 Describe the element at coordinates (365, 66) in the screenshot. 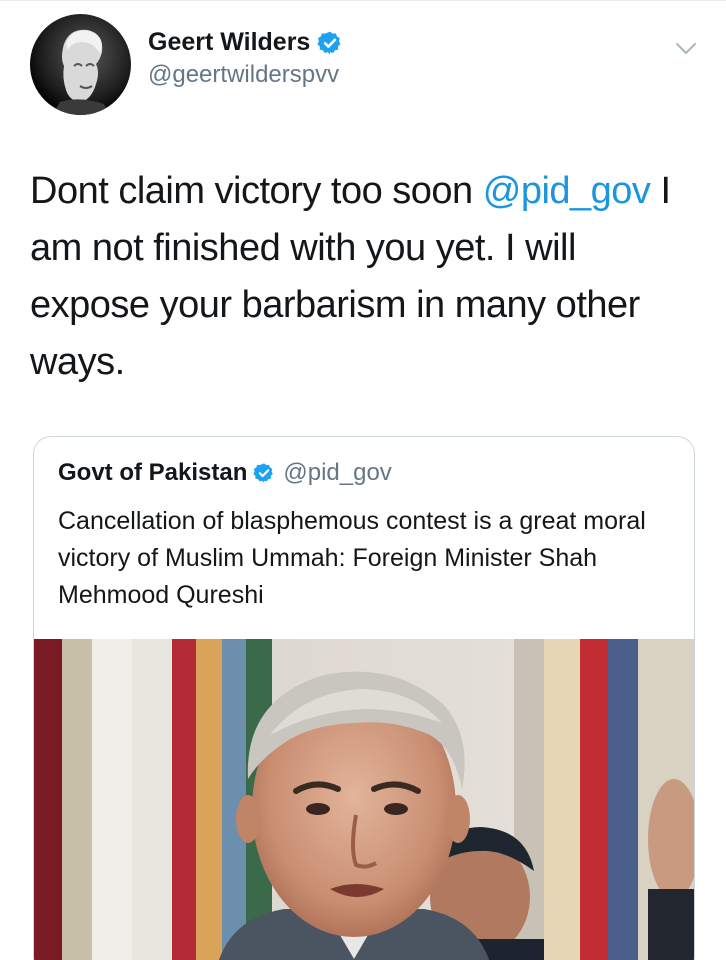

I see `tweet-header: Geert Wilders @geertwilderspvv` at that location.